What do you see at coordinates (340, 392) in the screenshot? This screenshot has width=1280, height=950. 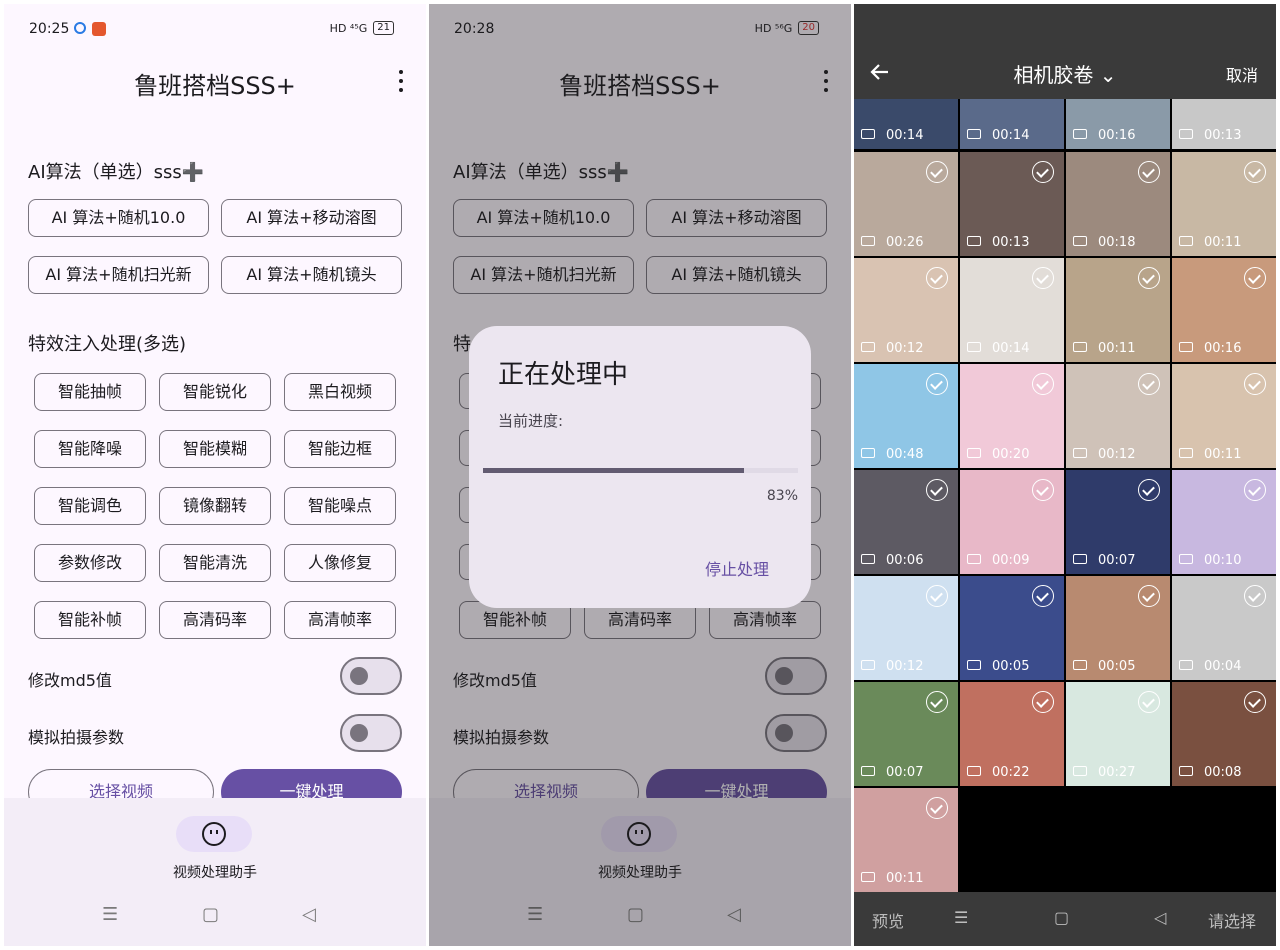 I see `effect-chip: 黑白视频` at bounding box center [340, 392].